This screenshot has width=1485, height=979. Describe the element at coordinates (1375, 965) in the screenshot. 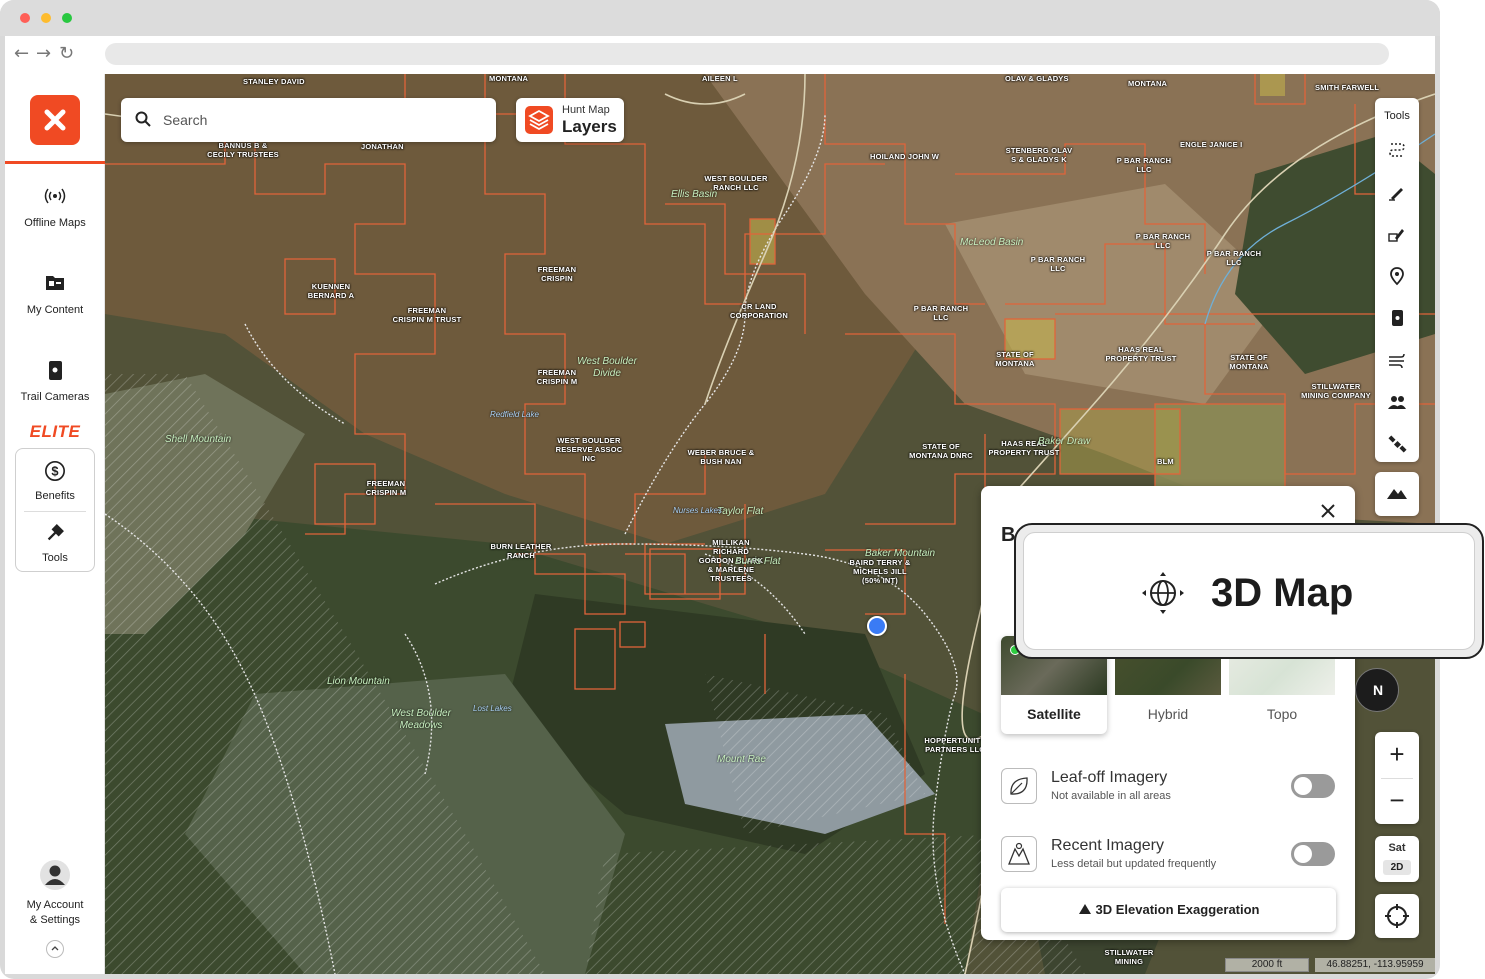

I see `coordinates-readout: 46.88251, -113.95959` at that location.